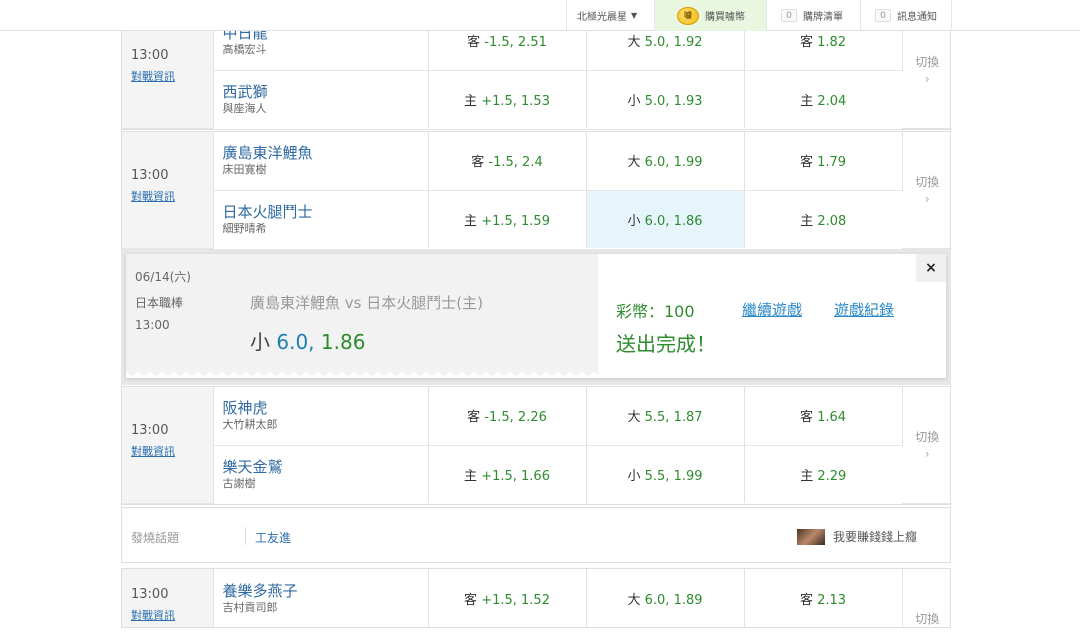 This screenshot has height=634, width=1080. What do you see at coordinates (540, 15) in the screenshot?
I see `top-bar: 北極光晨星 ▼ 噱 購買噱幣 0 購牌清單 0 訊息通知` at bounding box center [540, 15].